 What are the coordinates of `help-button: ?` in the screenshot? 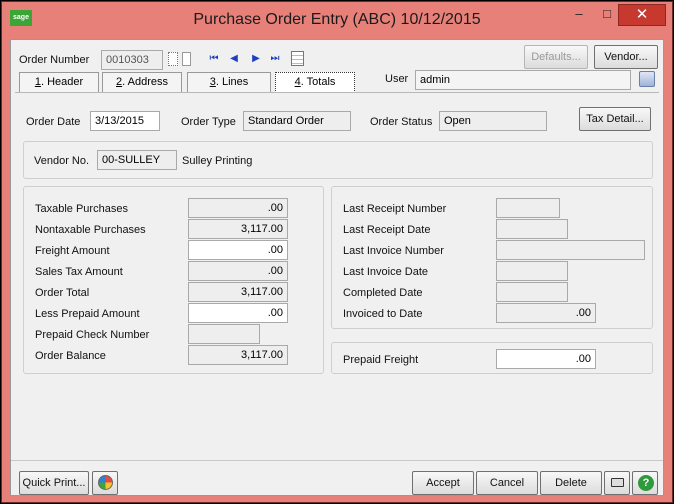 It's located at (645, 483).